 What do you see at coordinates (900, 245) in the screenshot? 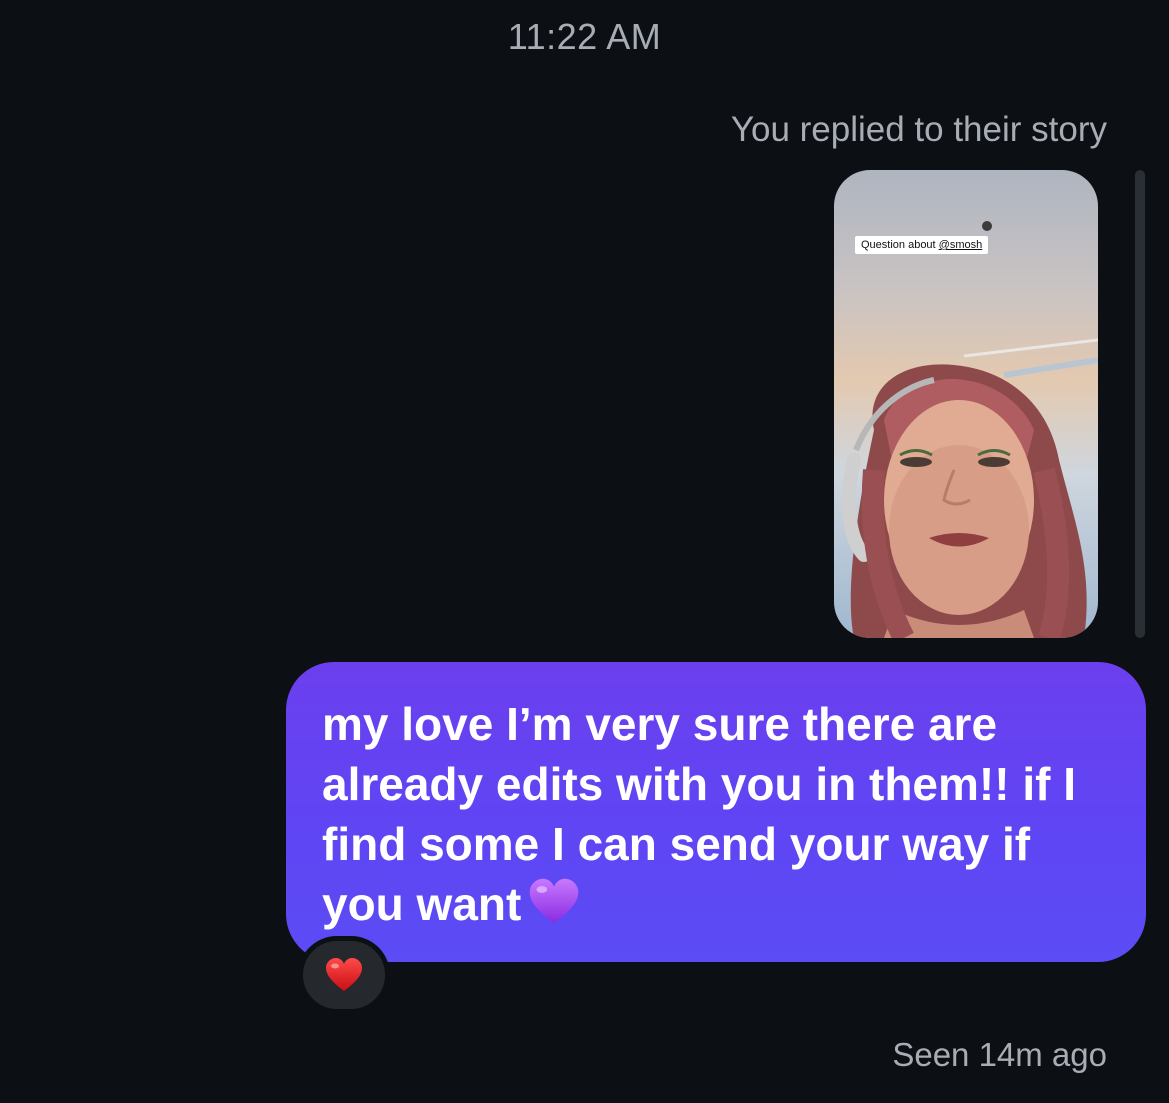
I see `question-sticker-label: Question about` at bounding box center [900, 245].